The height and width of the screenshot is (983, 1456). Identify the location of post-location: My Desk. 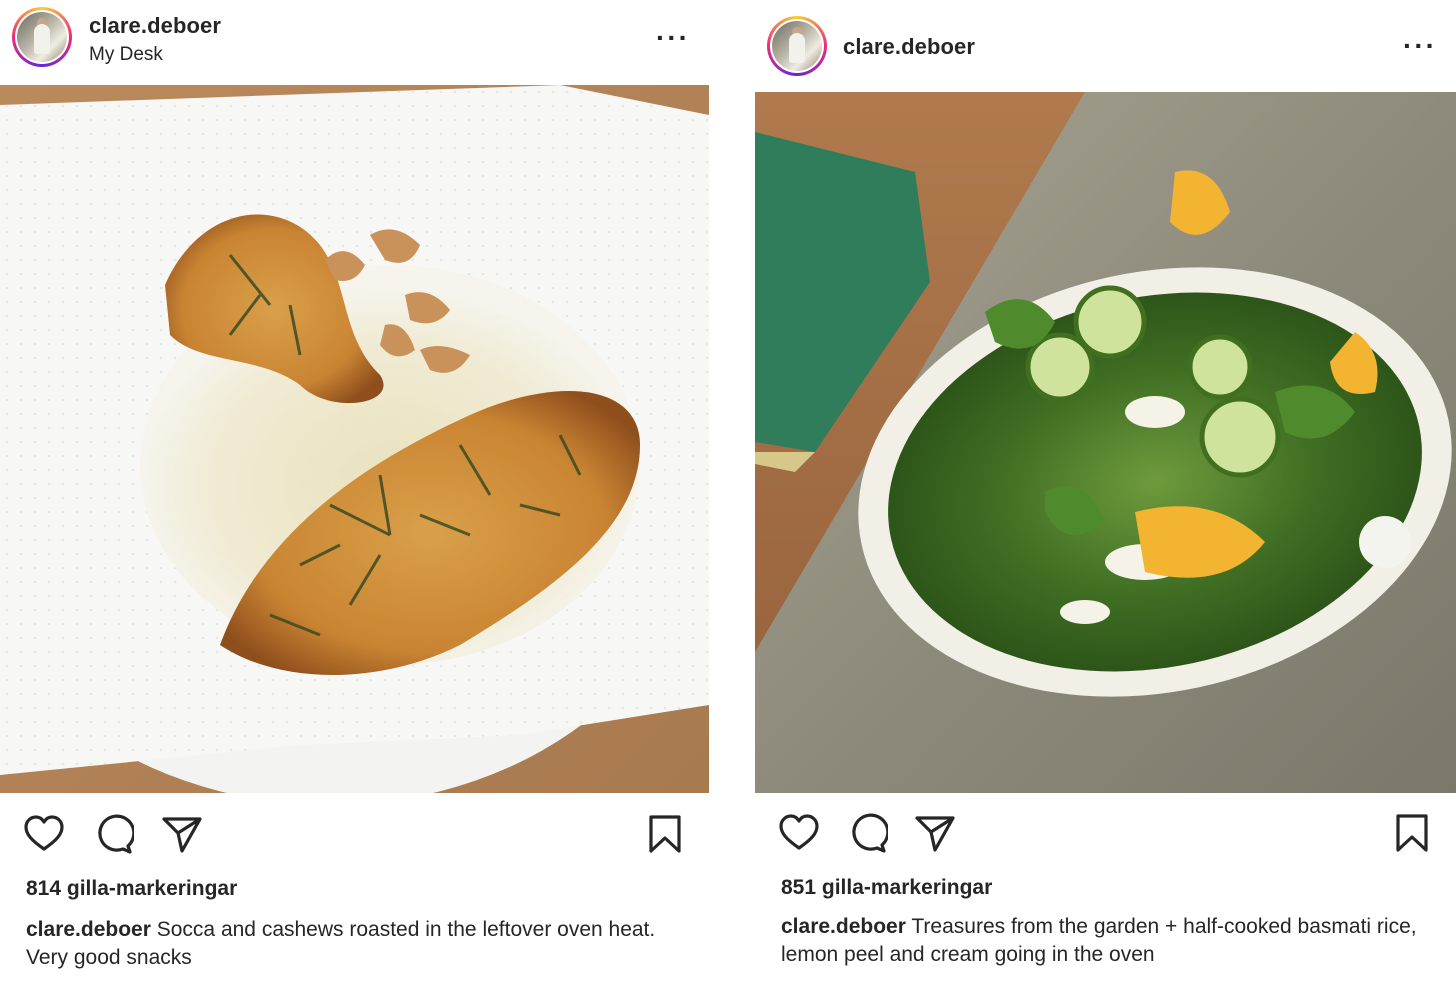
(126, 55).